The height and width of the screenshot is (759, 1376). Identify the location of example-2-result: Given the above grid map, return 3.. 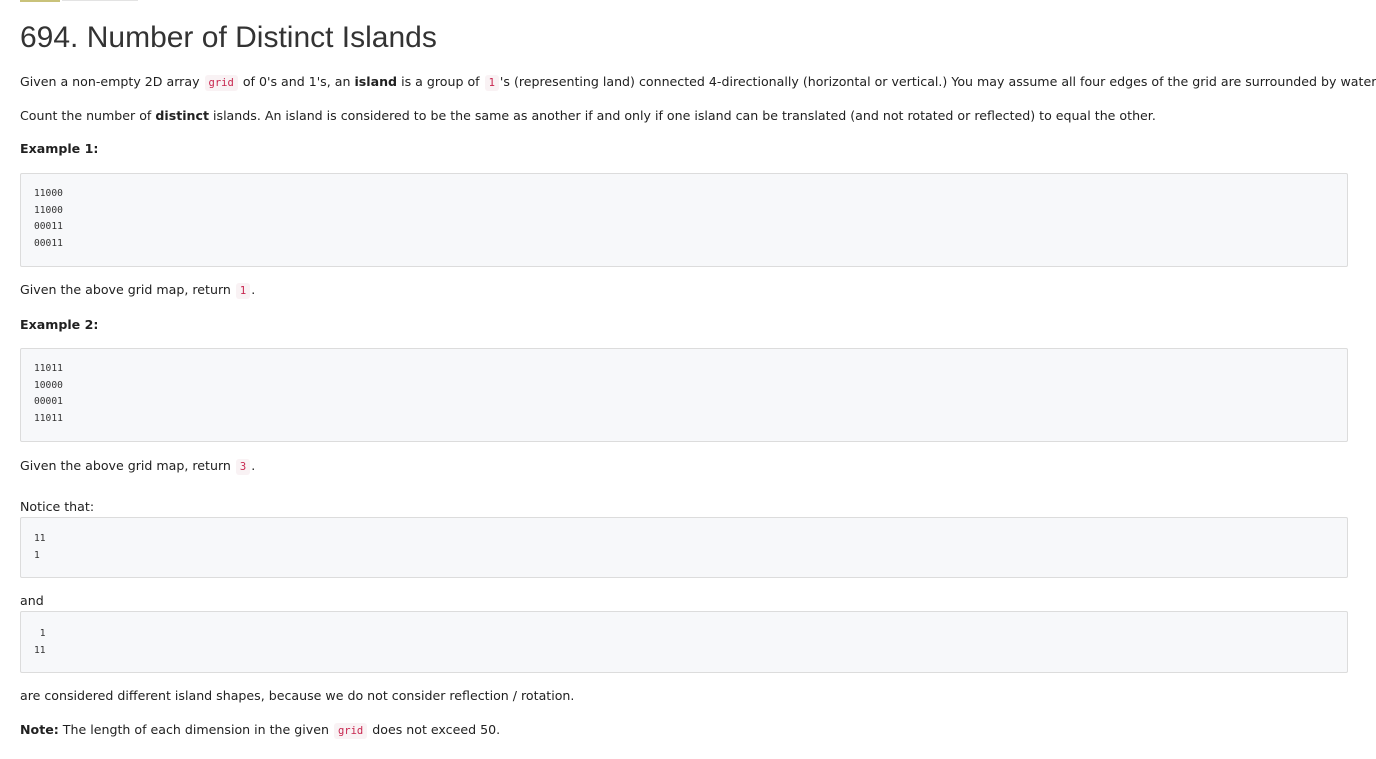
(137, 466).